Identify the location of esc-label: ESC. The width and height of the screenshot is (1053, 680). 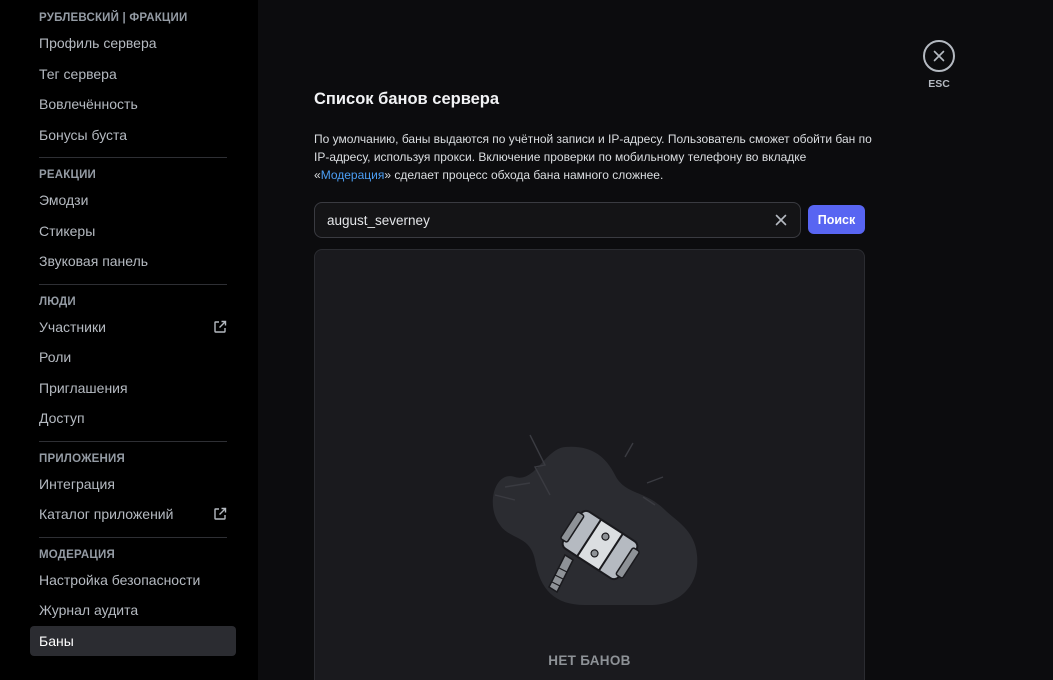
(939, 84).